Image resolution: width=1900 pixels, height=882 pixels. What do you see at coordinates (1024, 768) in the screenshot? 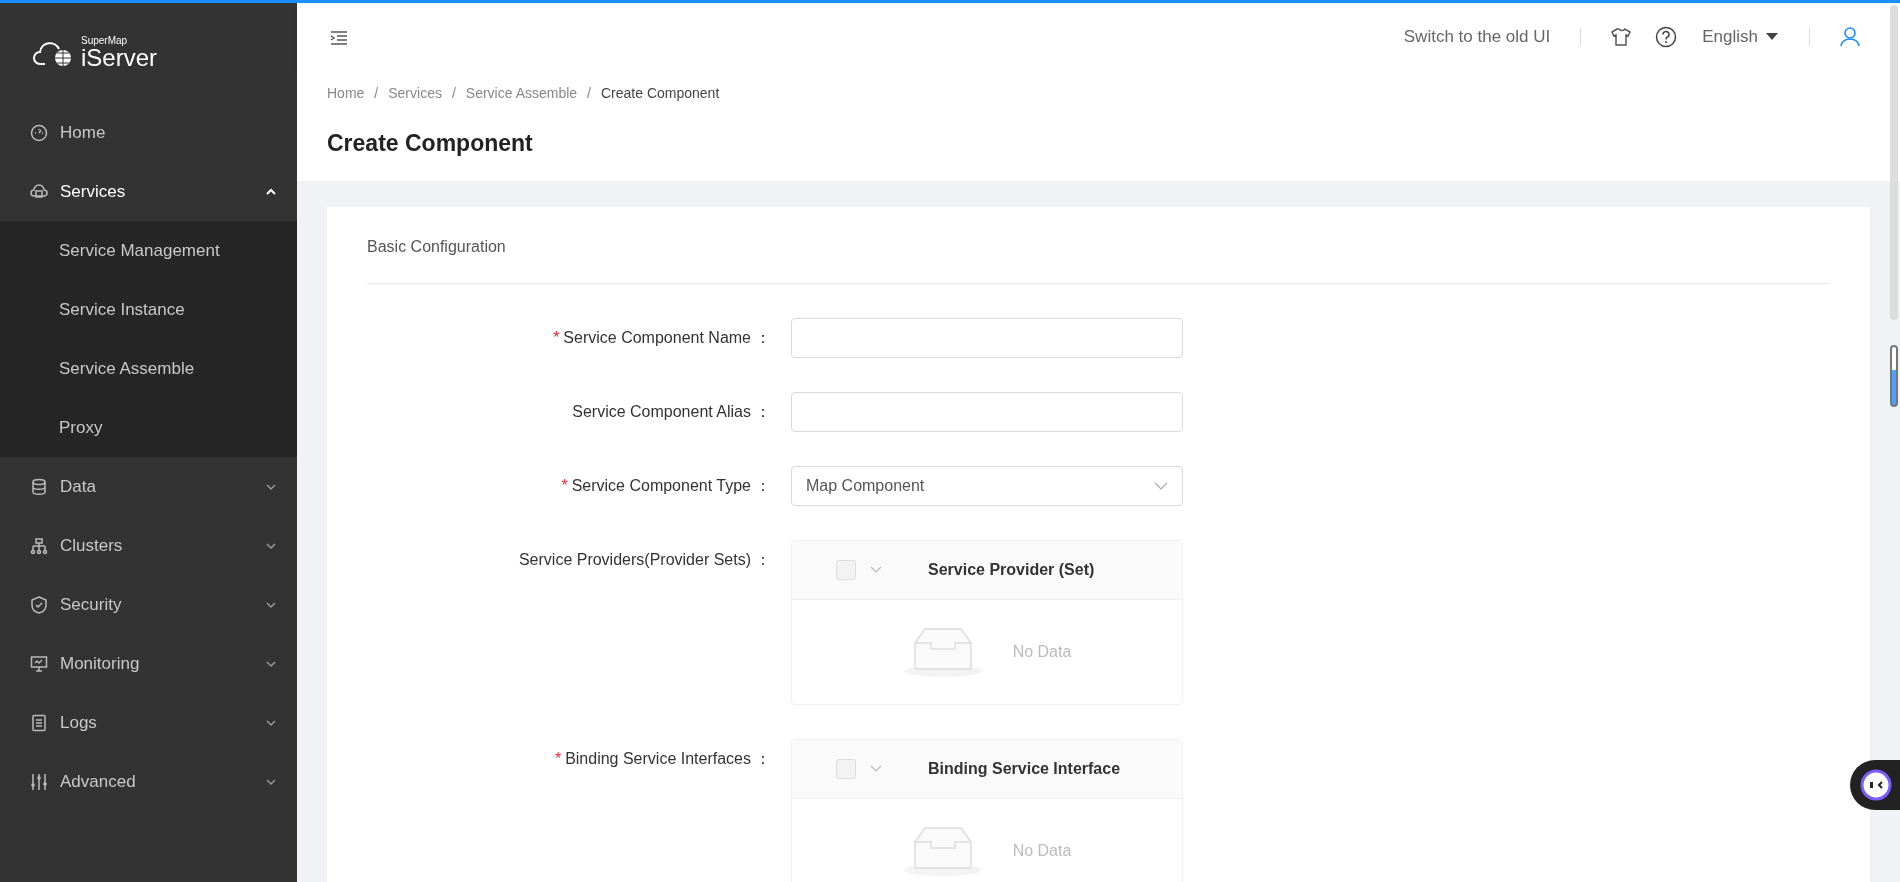
I see `list-header: Binding Service Interface` at bounding box center [1024, 768].